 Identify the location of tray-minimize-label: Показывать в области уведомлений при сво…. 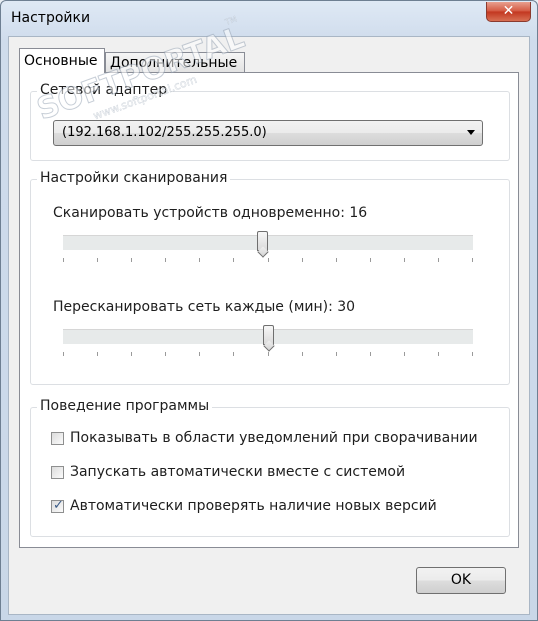
(274, 438).